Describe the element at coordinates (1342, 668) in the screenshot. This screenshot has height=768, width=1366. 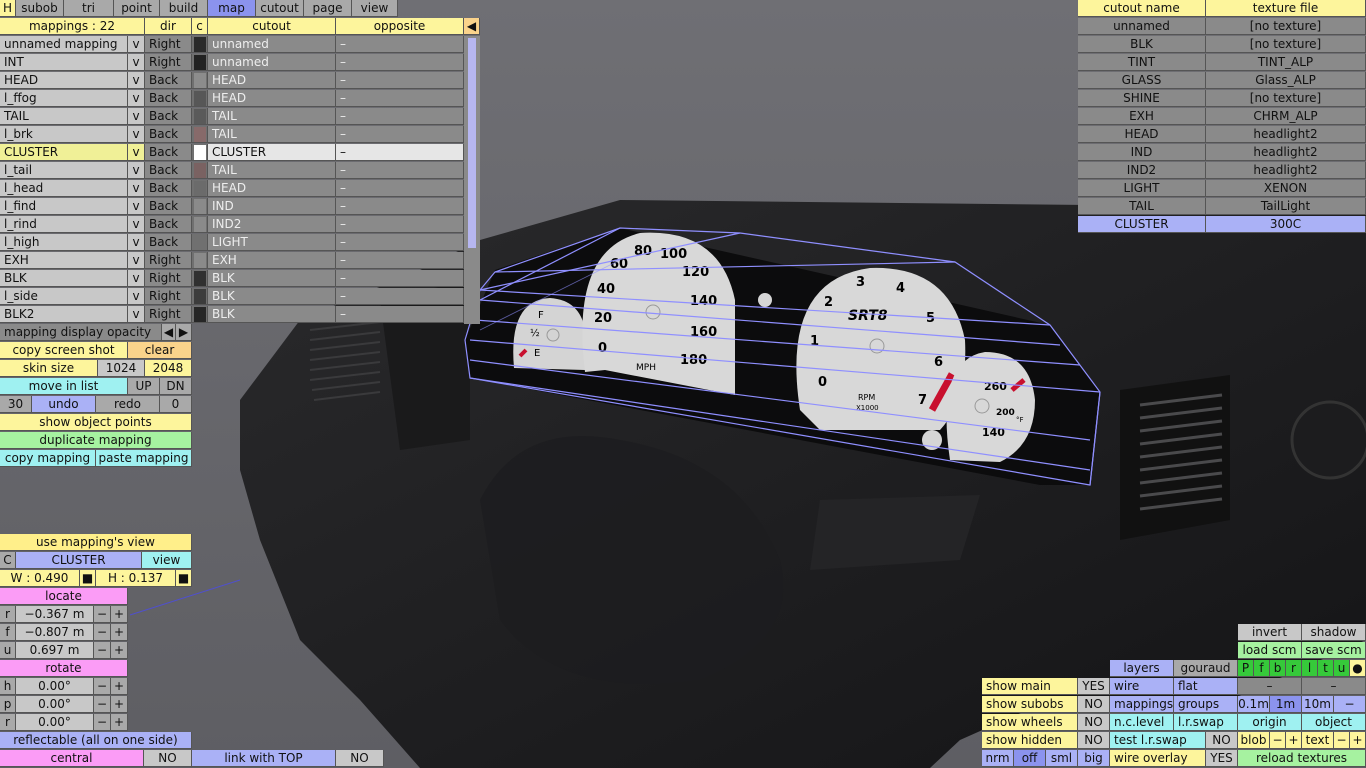
I see `layer-u-toggle: u` at that location.